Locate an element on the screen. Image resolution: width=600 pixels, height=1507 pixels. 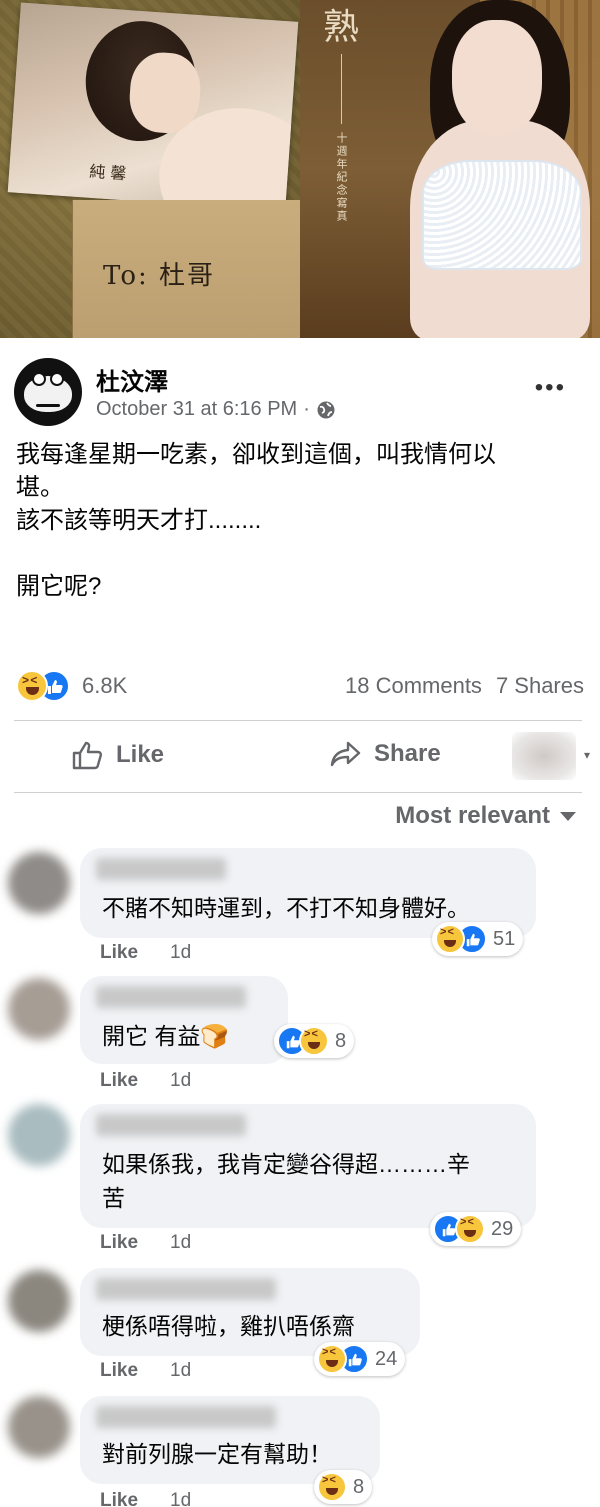
signed-photo-card: 純 馨 is located at coordinates (153, 107).